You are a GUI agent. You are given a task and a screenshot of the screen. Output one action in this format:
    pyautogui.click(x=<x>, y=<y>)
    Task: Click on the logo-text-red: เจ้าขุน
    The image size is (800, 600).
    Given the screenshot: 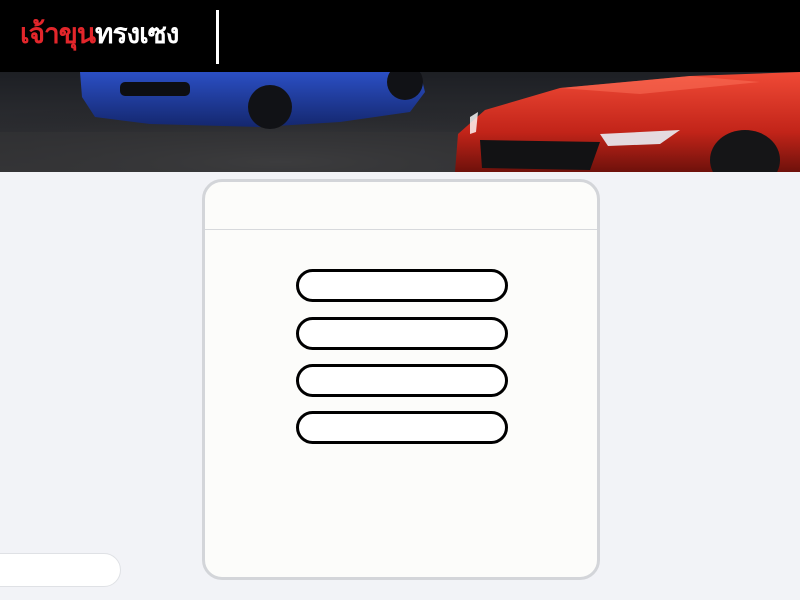 What is the action you would take?
    pyautogui.click(x=58, y=33)
    